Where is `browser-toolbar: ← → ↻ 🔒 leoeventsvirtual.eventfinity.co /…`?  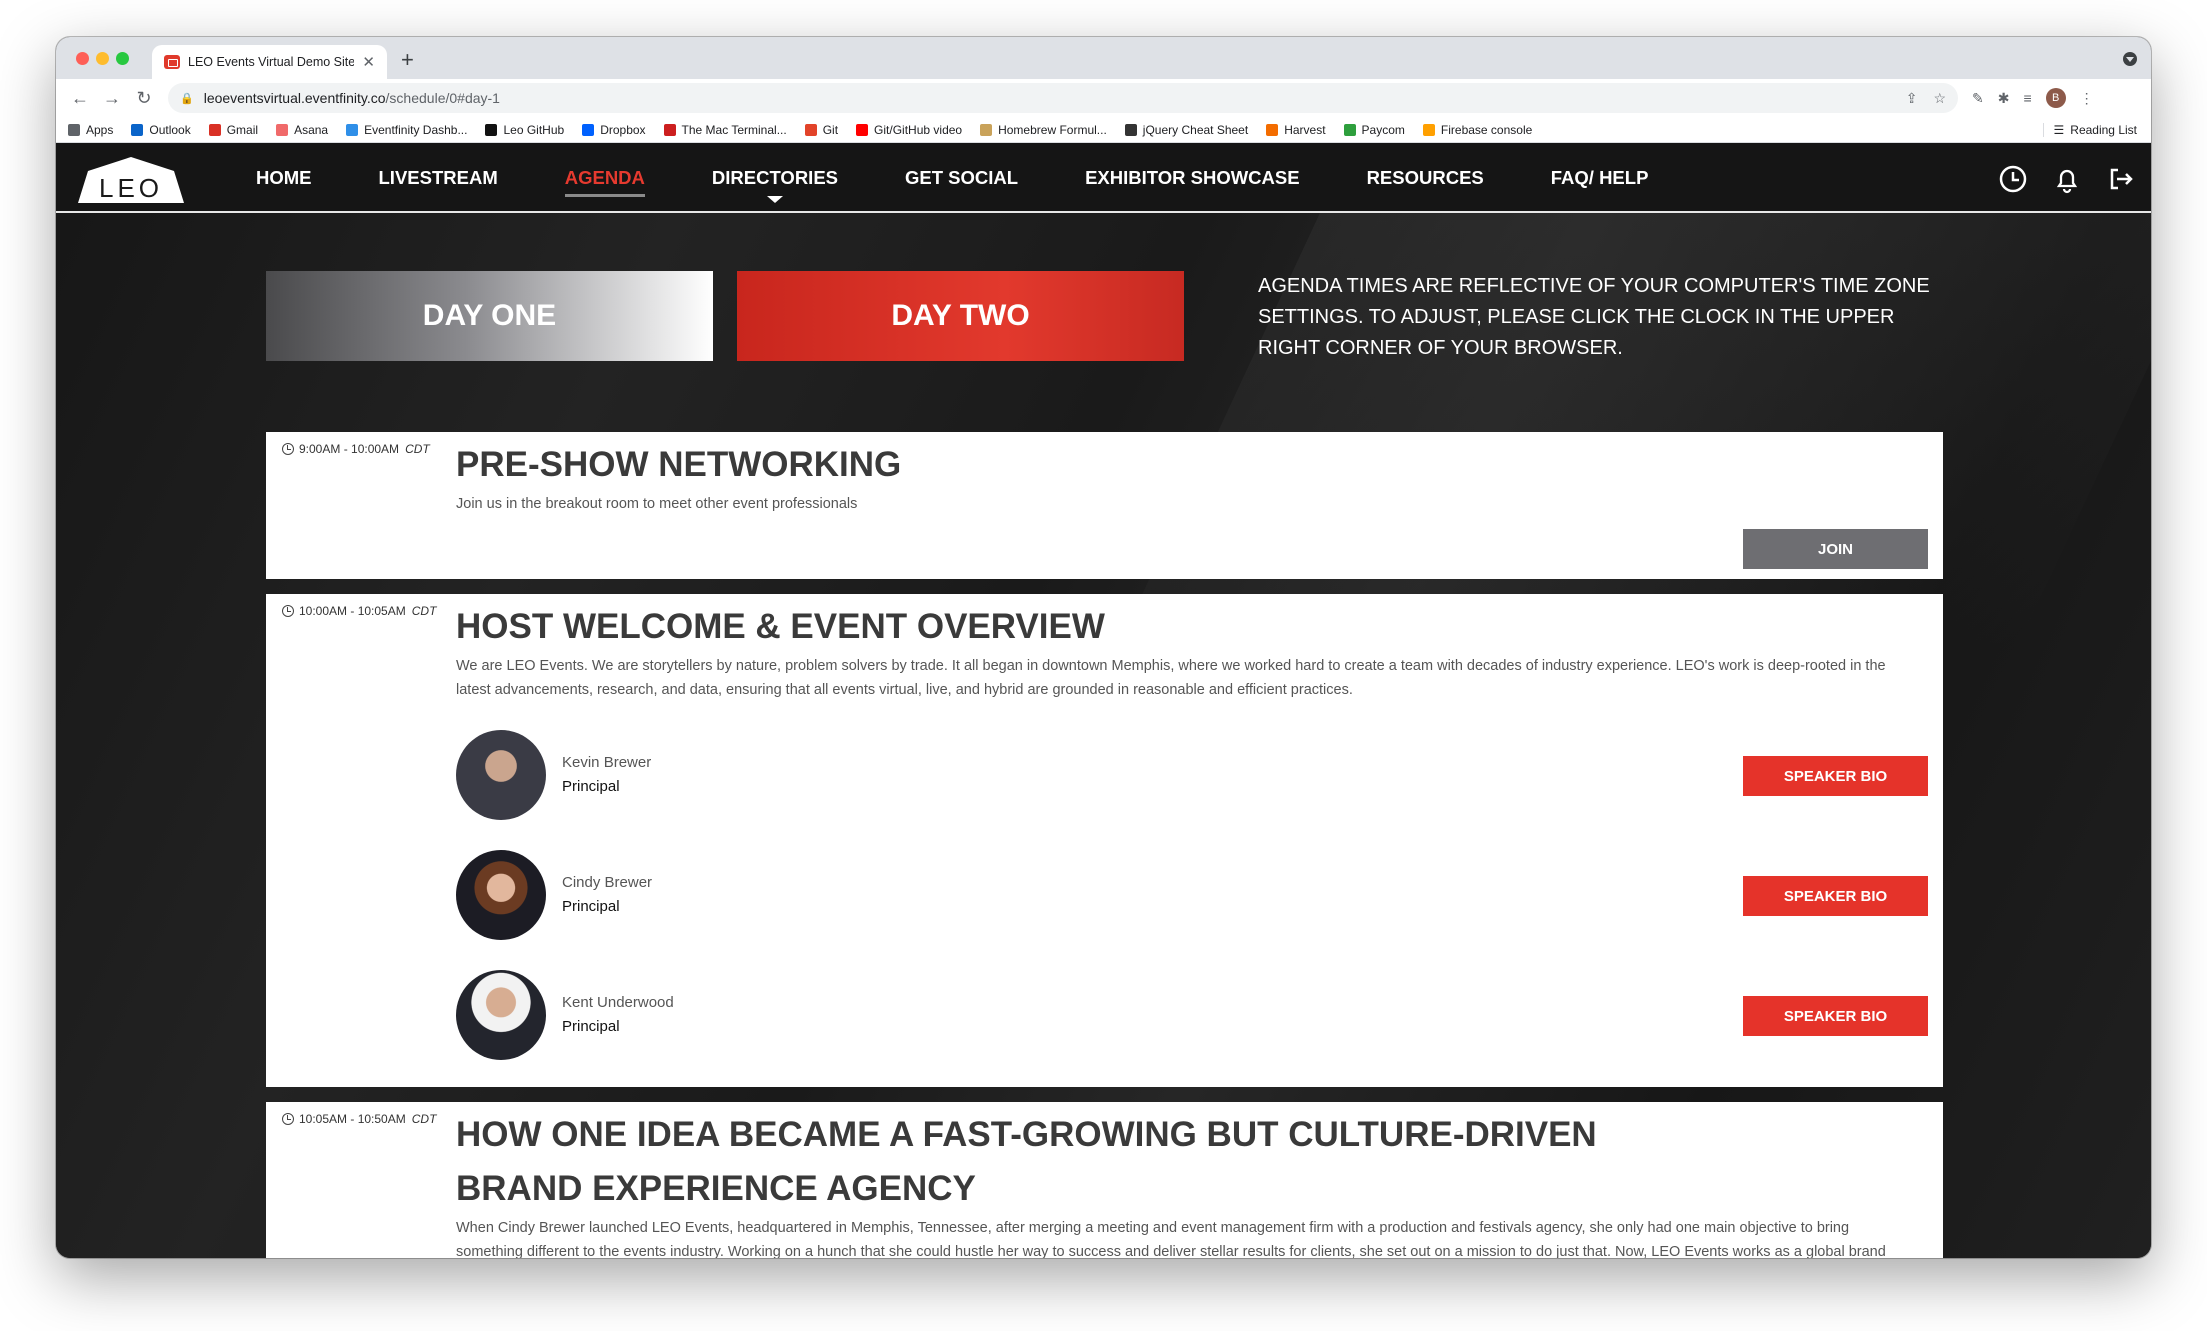
browser-toolbar: ← → ↻ 🔒 leoeventsvirtual.eventfinity.co /… is located at coordinates (1103, 98).